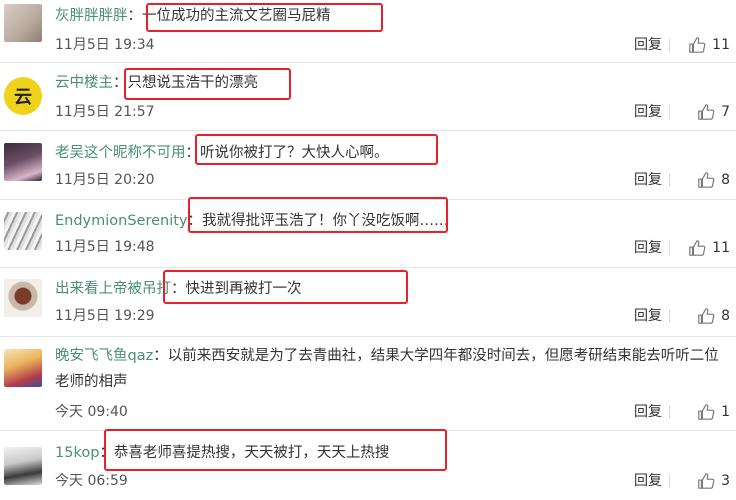 The image size is (736, 500). I want to click on comment-date: 11月5日 19:34, so click(105, 45).